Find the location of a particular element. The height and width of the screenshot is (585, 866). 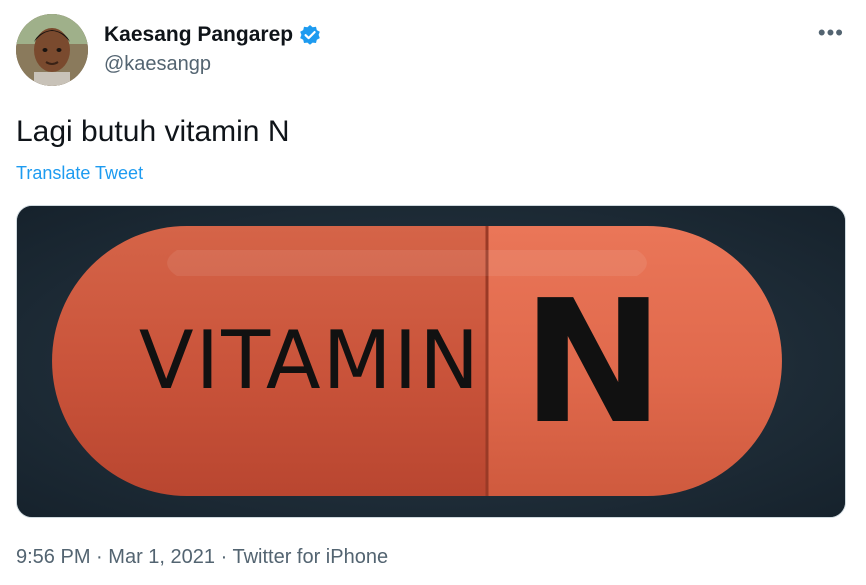

tweet-date: Mar 1, 2021 is located at coordinates (161, 557).